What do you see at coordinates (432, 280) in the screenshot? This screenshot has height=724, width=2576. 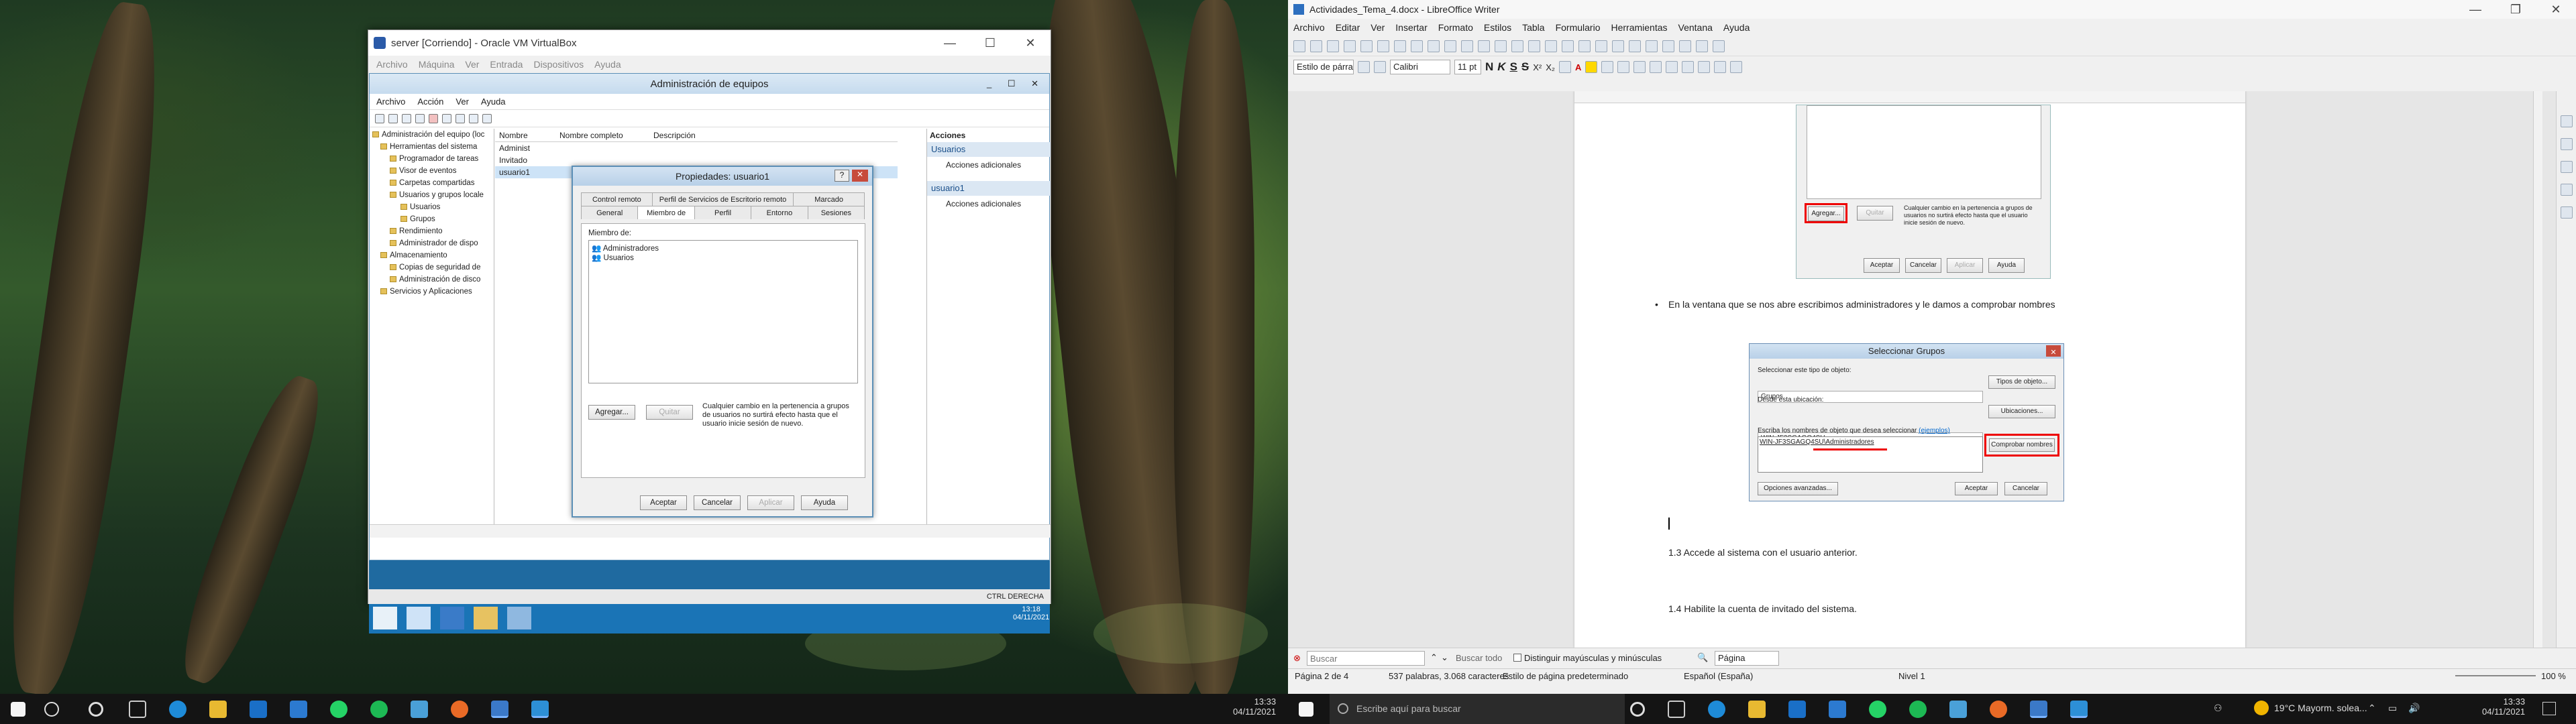 I see `tree-item: Administración de disco` at bounding box center [432, 280].